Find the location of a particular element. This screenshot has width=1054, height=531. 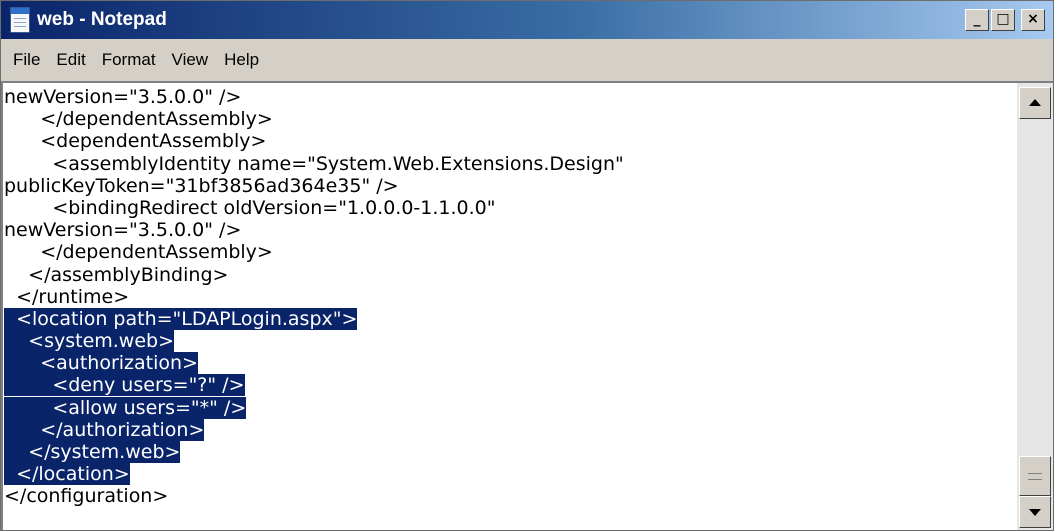

selected-text: <authorization> is located at coordinates (101, 363).